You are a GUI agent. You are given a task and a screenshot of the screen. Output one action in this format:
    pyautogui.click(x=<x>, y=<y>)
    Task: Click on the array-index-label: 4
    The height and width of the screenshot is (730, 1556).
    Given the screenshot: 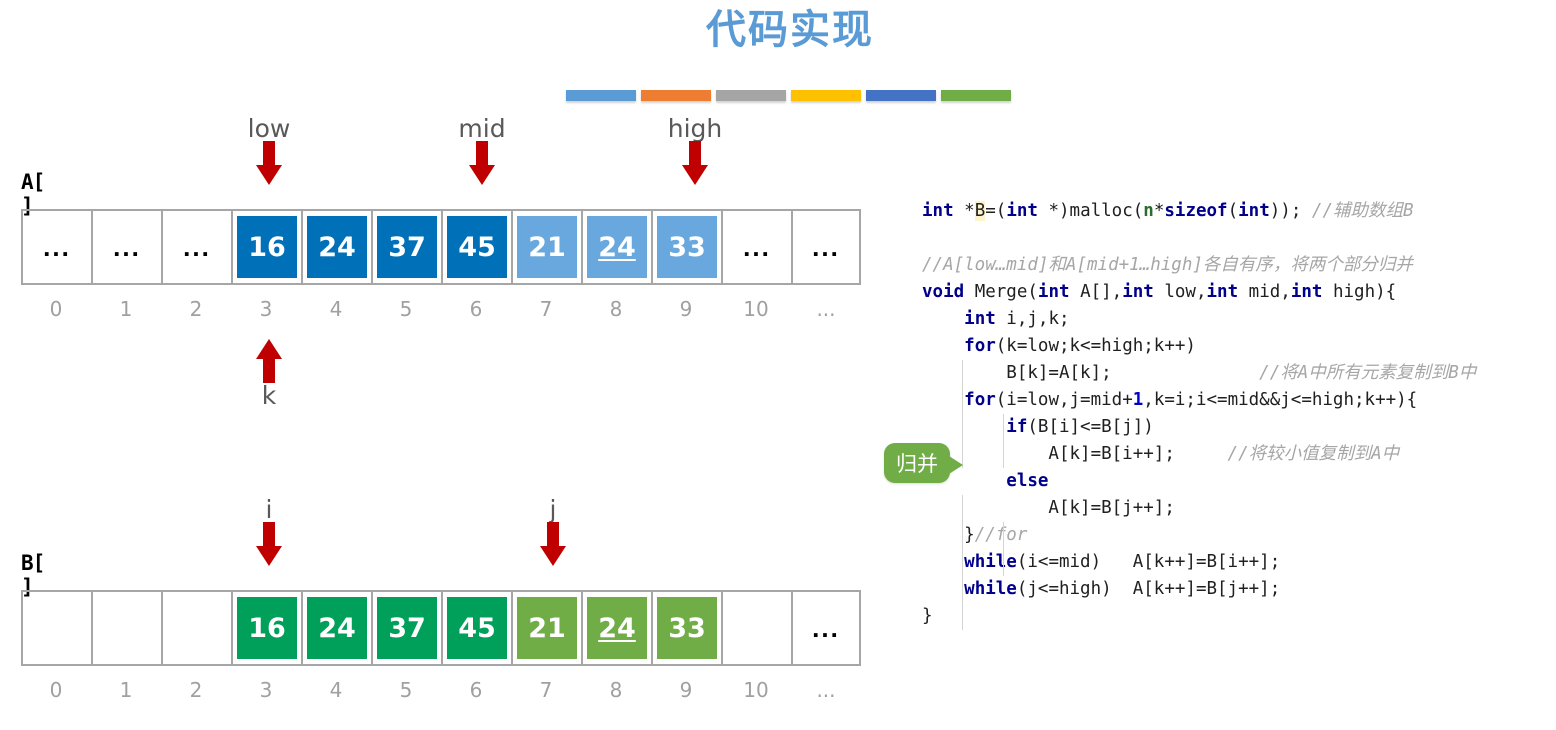 What is the action you would take?
    pyautogui.click(x=336, y=309)
    